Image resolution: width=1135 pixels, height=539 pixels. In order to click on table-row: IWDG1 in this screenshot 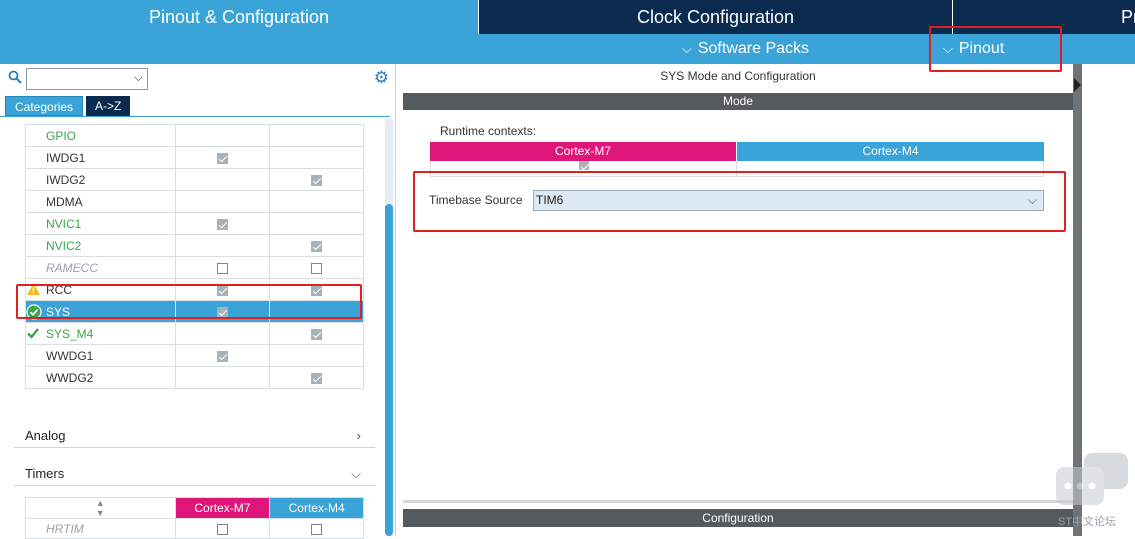, I will do `click(194, 157)`.